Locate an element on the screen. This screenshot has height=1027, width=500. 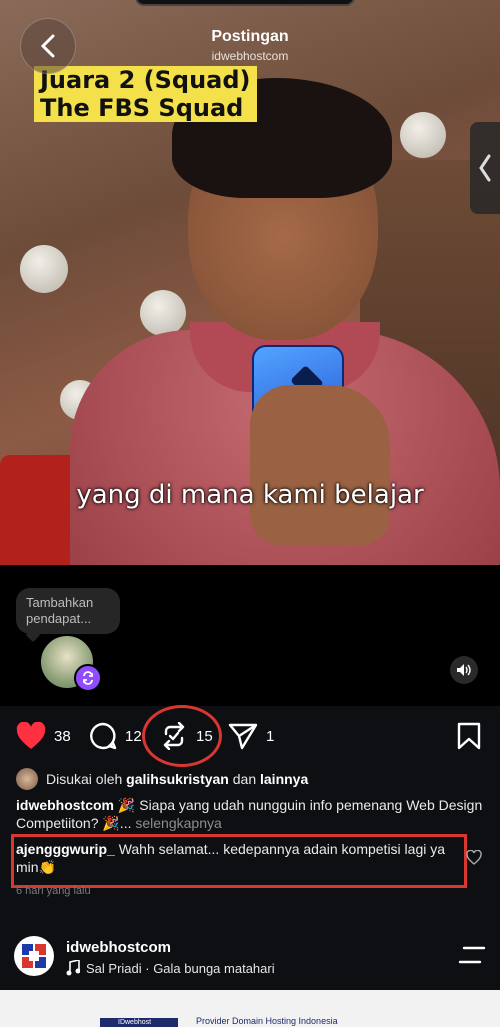
music-info: Sal Priadi · Gala bunga matahari is located at coordinates (170, 968).